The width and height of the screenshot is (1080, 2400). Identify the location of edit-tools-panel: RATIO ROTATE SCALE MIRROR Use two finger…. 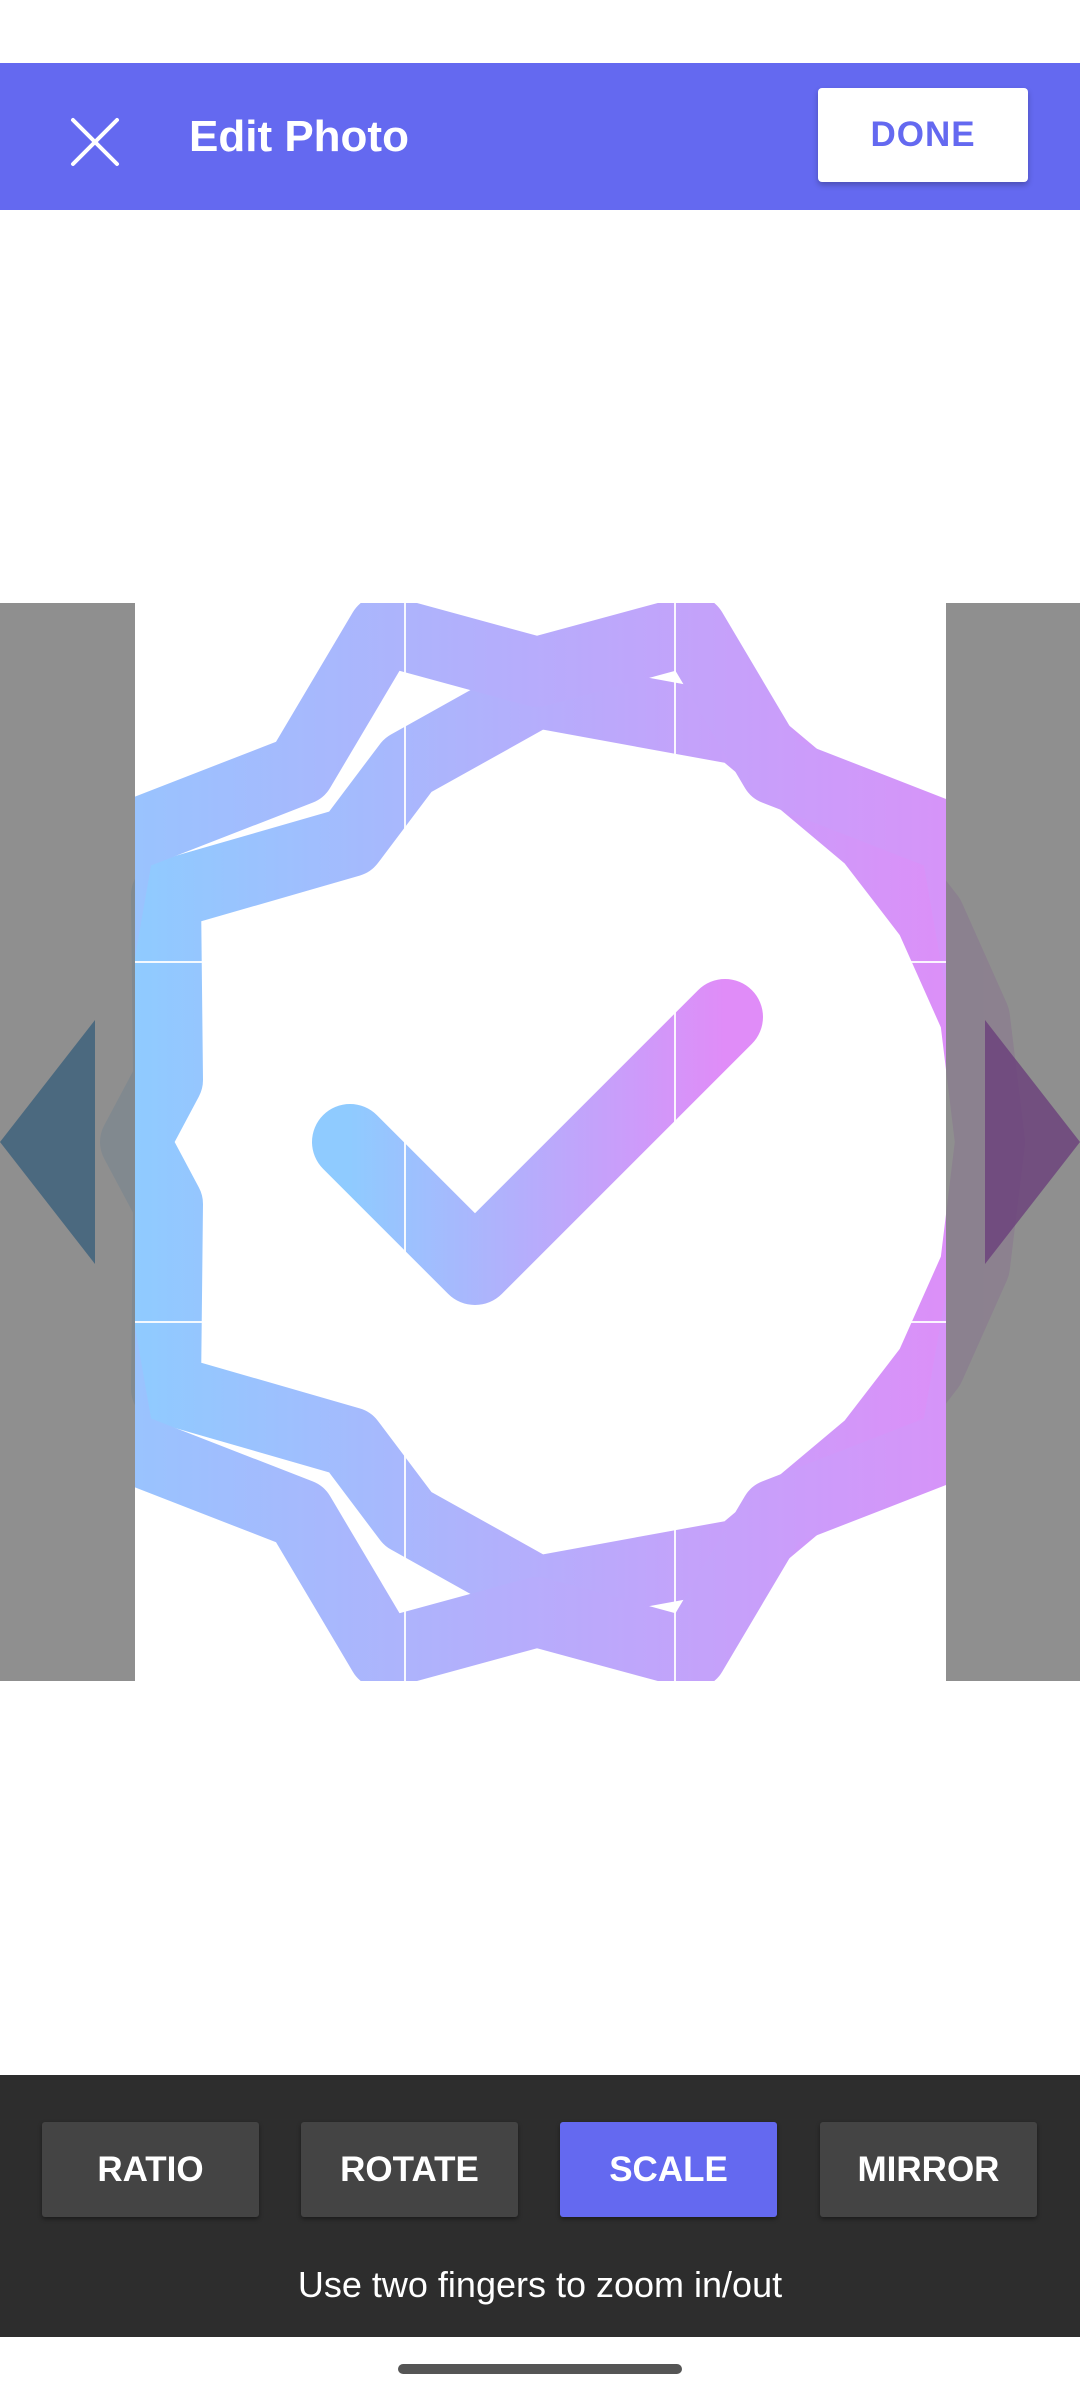
(540, 2206).